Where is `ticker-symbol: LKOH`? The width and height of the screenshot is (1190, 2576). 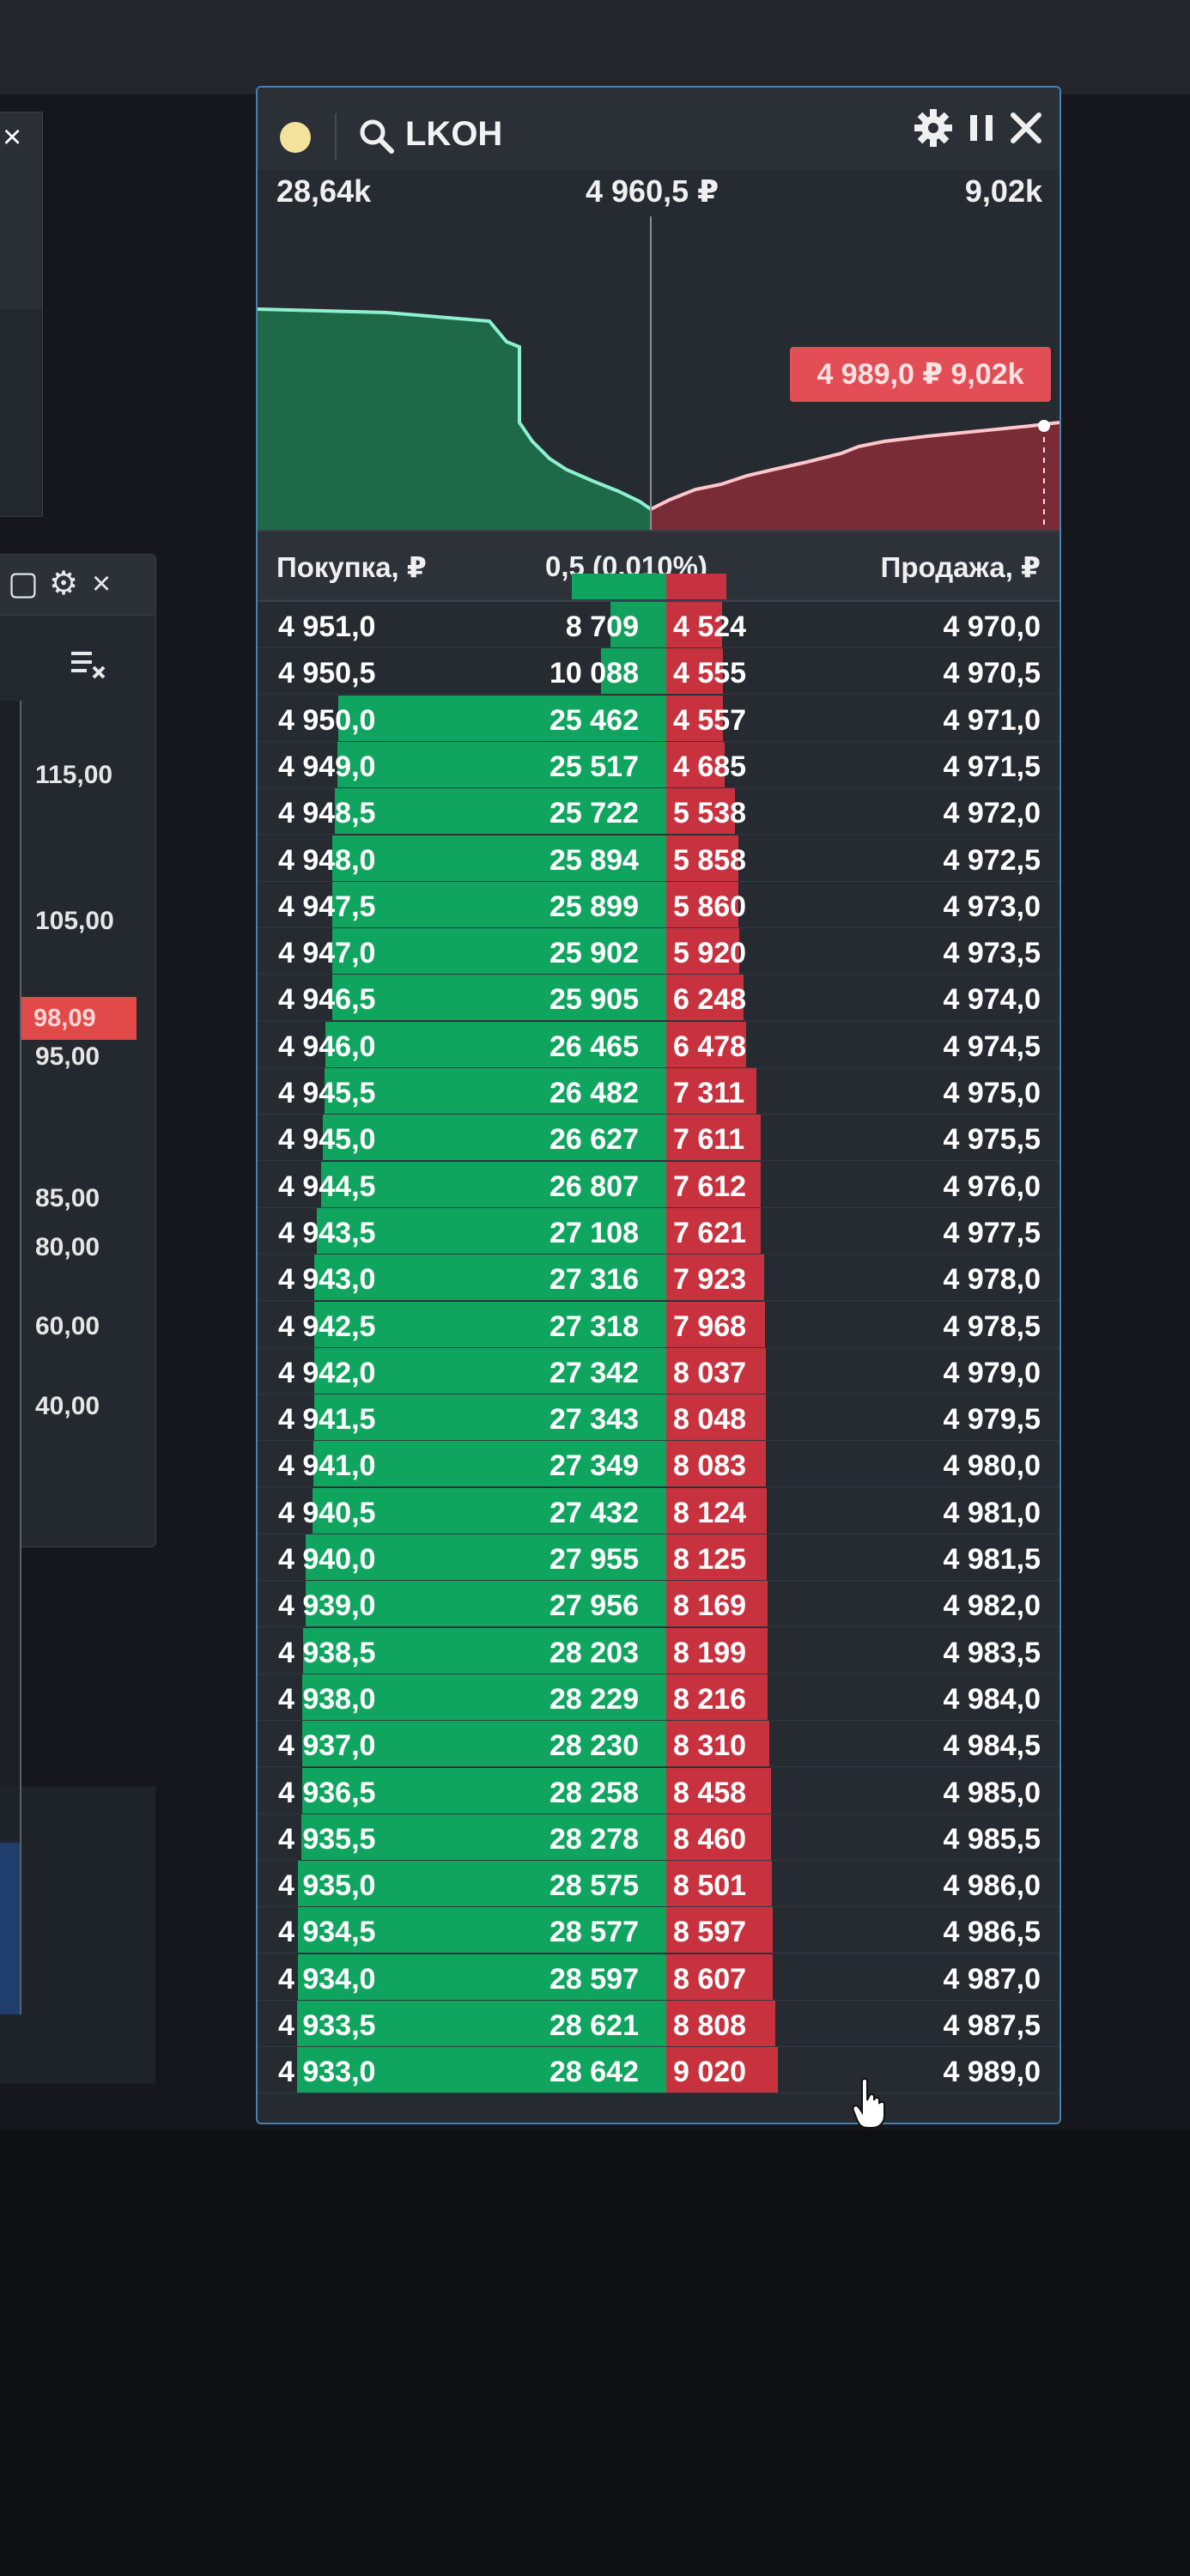
ticker-symbol: LKOH is located at coordinates (454, 134).